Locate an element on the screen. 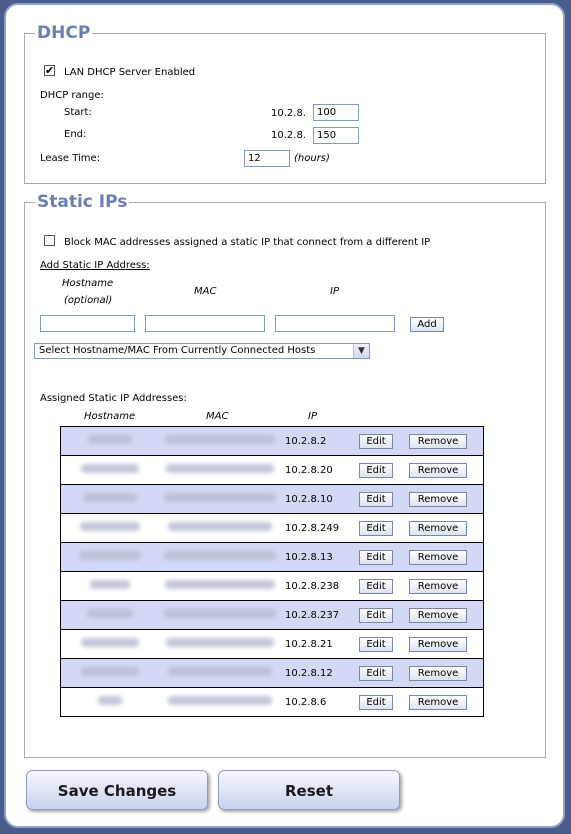  table-row: 10.2.8.12 Edit Remove is located at coordinates (272, 673).